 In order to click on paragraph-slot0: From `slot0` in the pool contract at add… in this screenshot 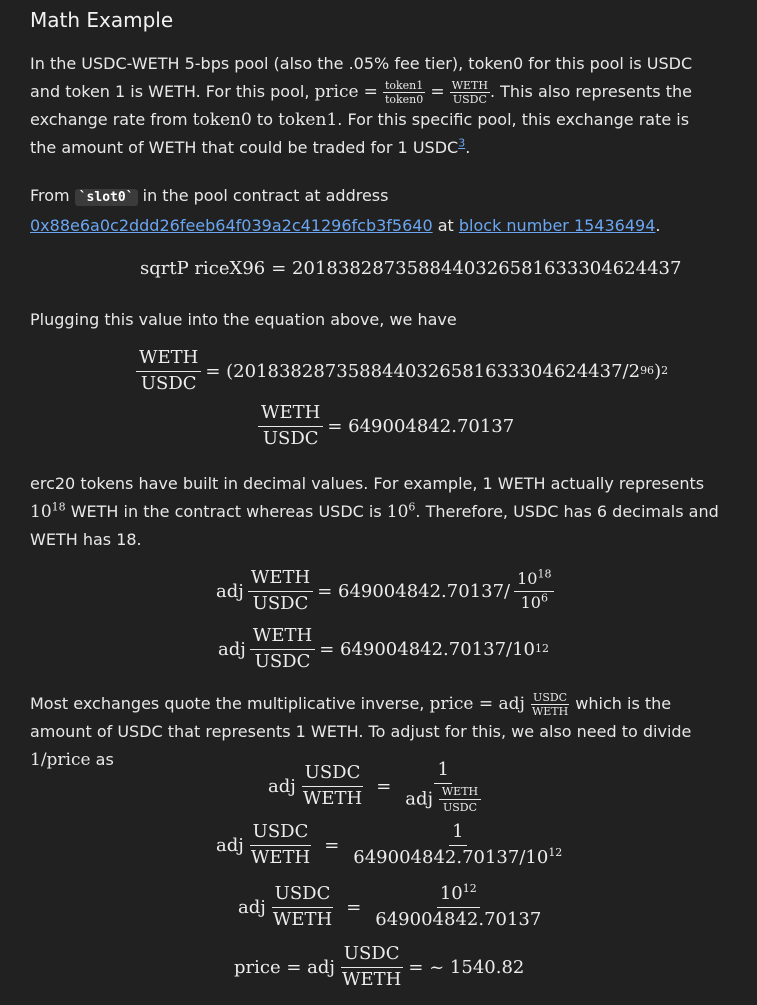, I will do `click(345, 210)`.